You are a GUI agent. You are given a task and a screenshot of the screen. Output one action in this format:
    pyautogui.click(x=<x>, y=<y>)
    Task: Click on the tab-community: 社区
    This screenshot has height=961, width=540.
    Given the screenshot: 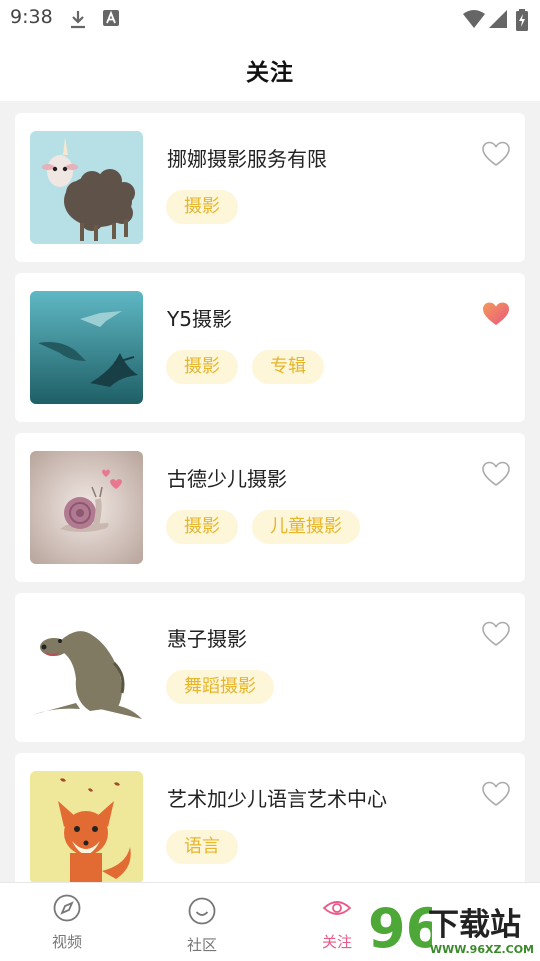 What is the action you would take?
    pyautogui.click(x=202, y=924)
    